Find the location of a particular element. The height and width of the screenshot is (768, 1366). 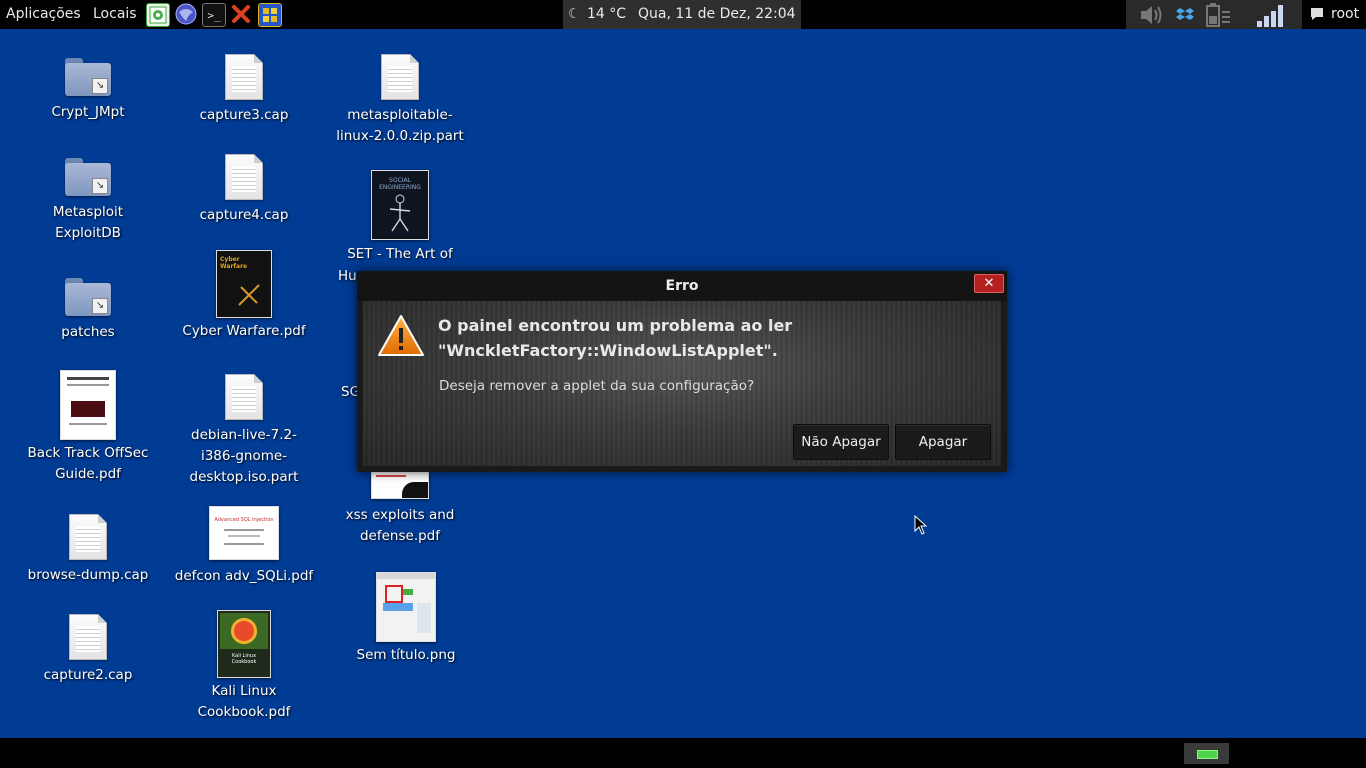

bottom-panel is located at coordinates (683, 753).